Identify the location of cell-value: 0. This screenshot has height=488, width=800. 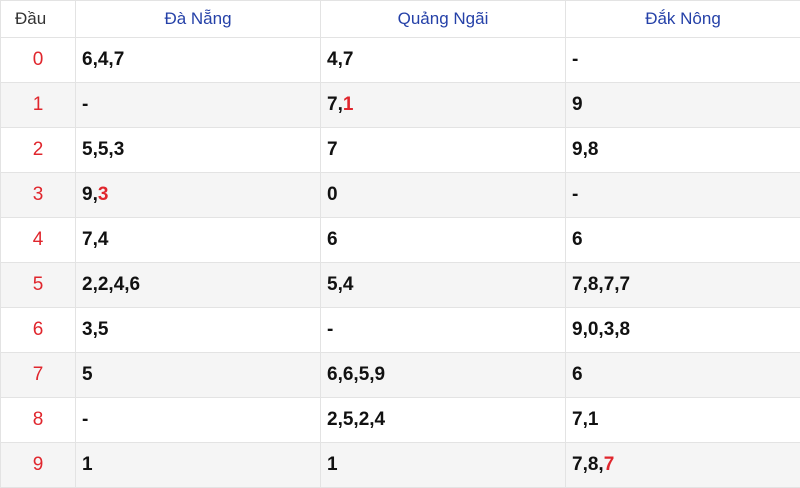
(332, 194).